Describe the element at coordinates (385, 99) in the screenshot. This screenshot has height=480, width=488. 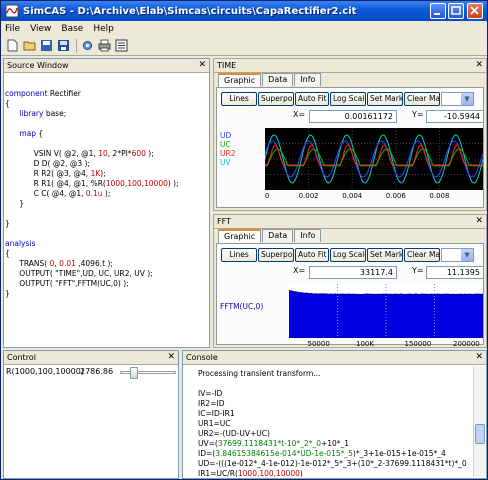
I see `time-setmarker-button: Set Marker` at that location.